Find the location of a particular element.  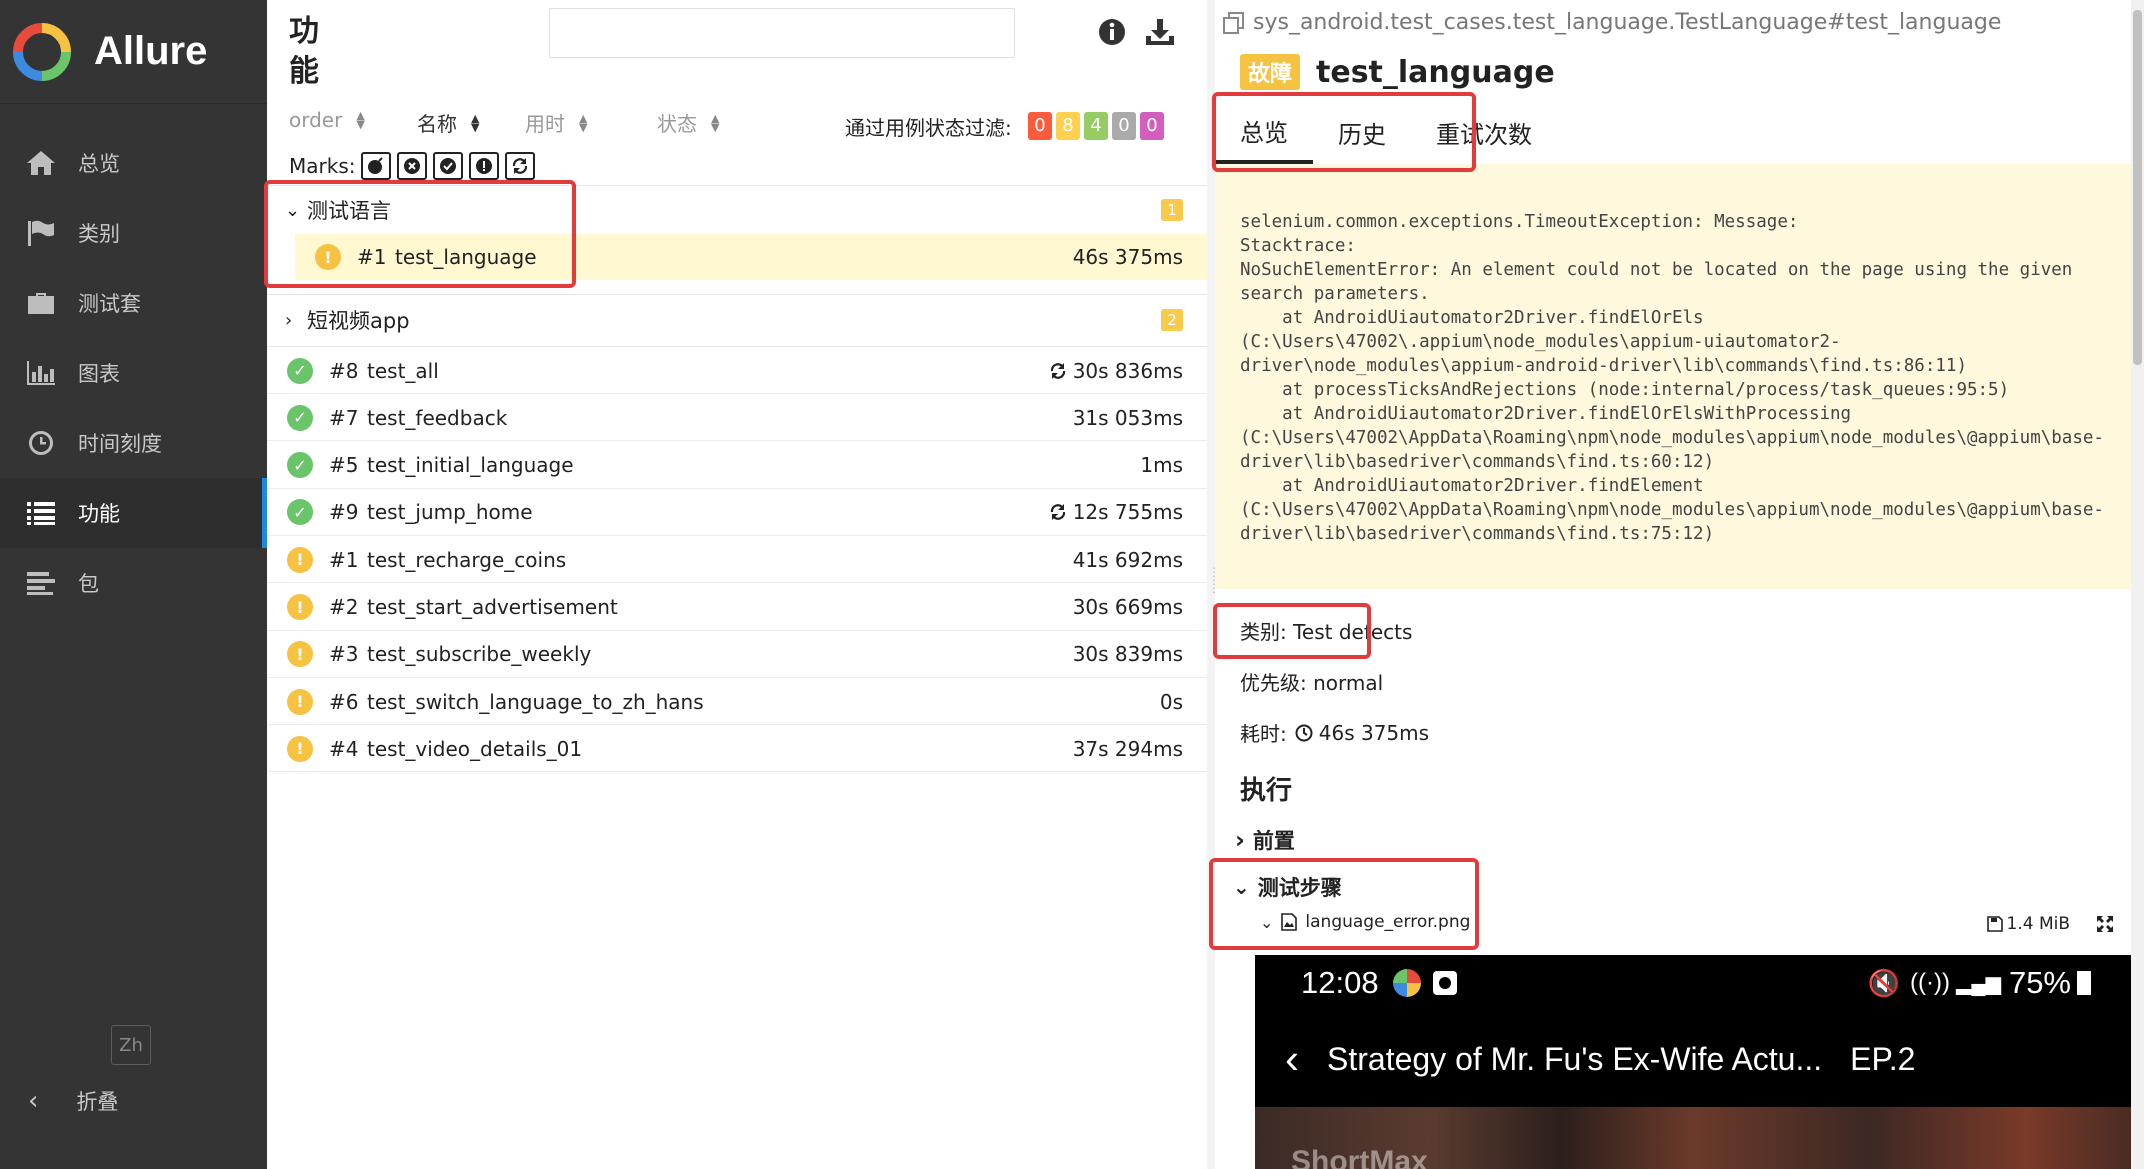

test-duration-cell: 12s 755ms is located at coordinates (1116, 512).